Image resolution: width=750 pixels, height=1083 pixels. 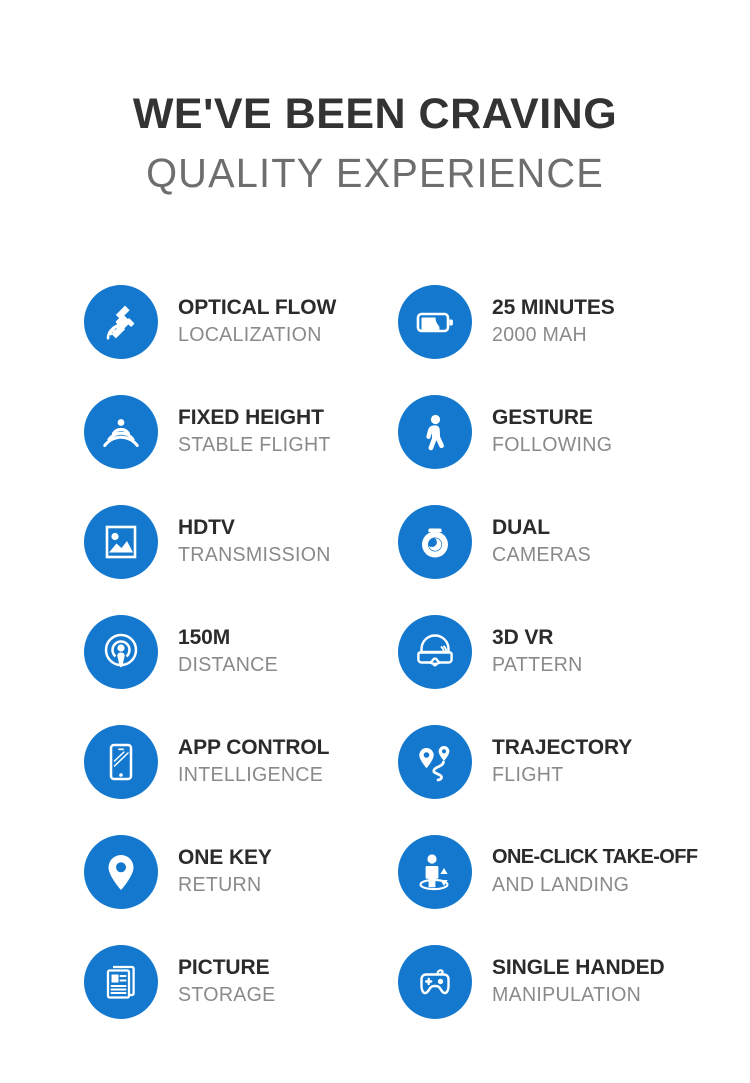 What do you see at coordinates (256, 542) in the screenshot?
I see `feature-text: HDTV TRANSMISSION` at bounding box center [256, 542].